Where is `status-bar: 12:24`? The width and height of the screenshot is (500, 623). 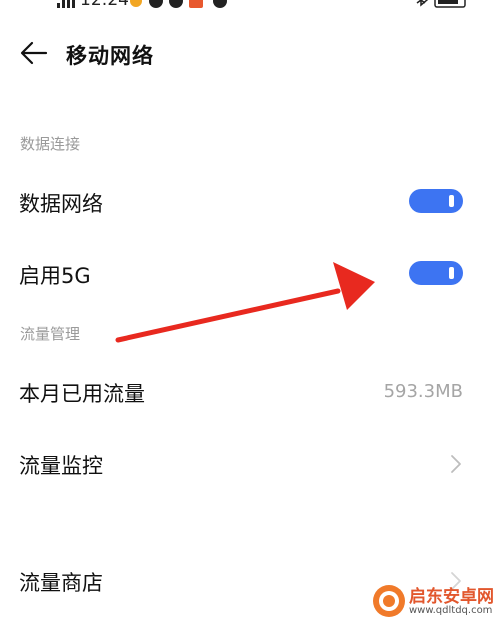
status-bar: 12:24 is located at coordinates (250, 6).